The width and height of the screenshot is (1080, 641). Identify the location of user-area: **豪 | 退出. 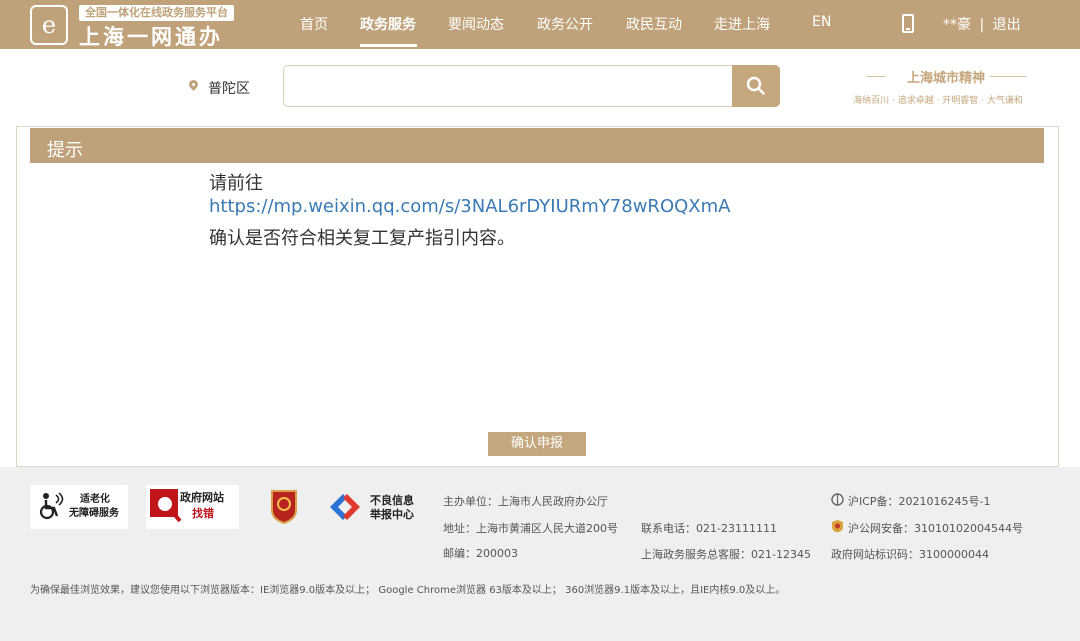
(982, 24).